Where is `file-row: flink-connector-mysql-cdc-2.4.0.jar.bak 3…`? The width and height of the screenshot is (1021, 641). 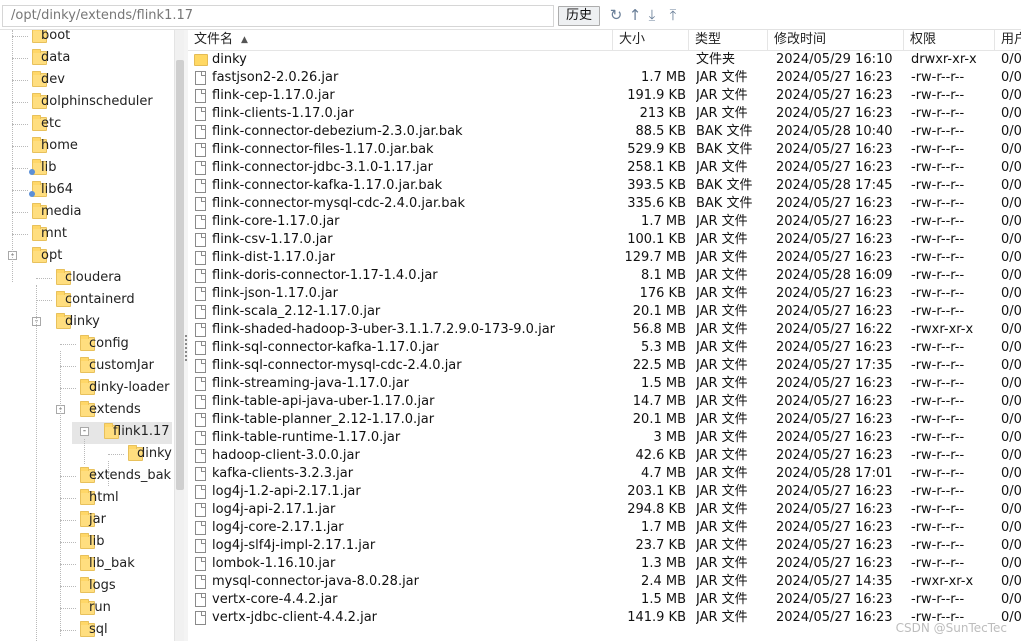
file-row: flink-connector-mysql-cdc-2.4.0.jar.bak 3… is located at coordinates (604, 204).